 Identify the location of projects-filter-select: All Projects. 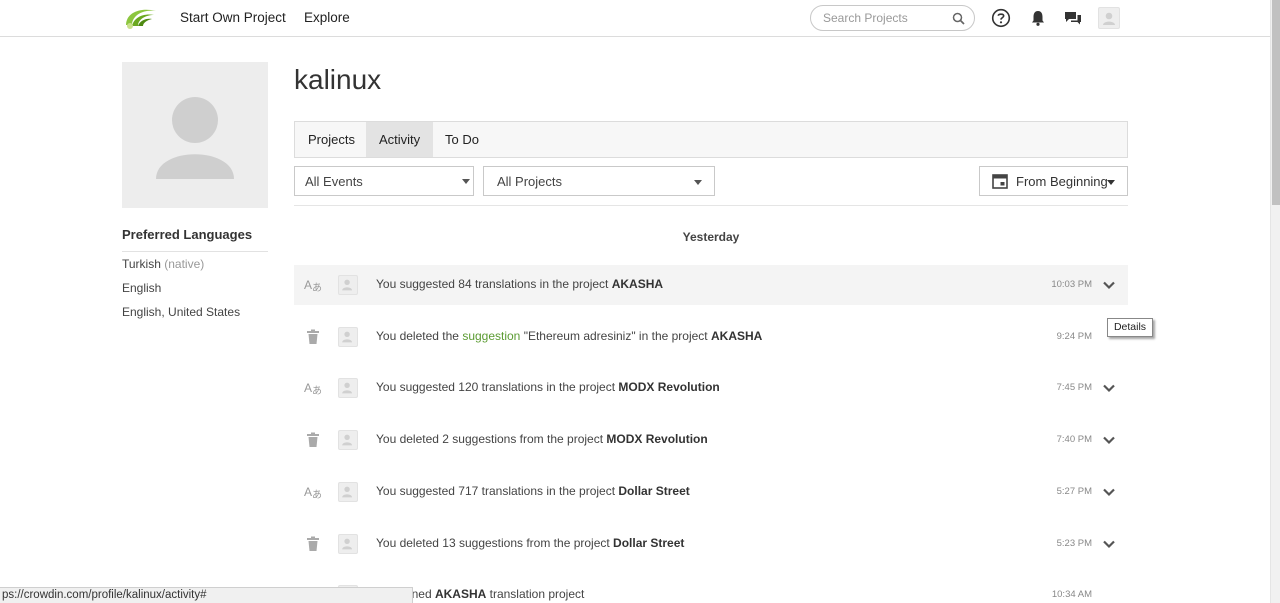
(599, 181).